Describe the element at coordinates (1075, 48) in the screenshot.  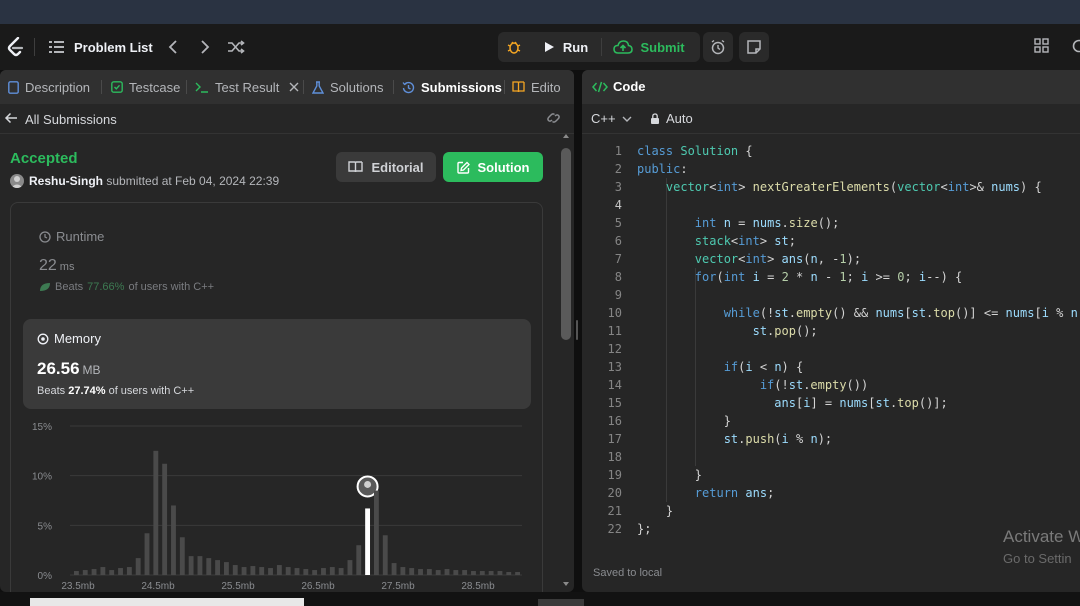
I see `settings-gear-icon` at that location.